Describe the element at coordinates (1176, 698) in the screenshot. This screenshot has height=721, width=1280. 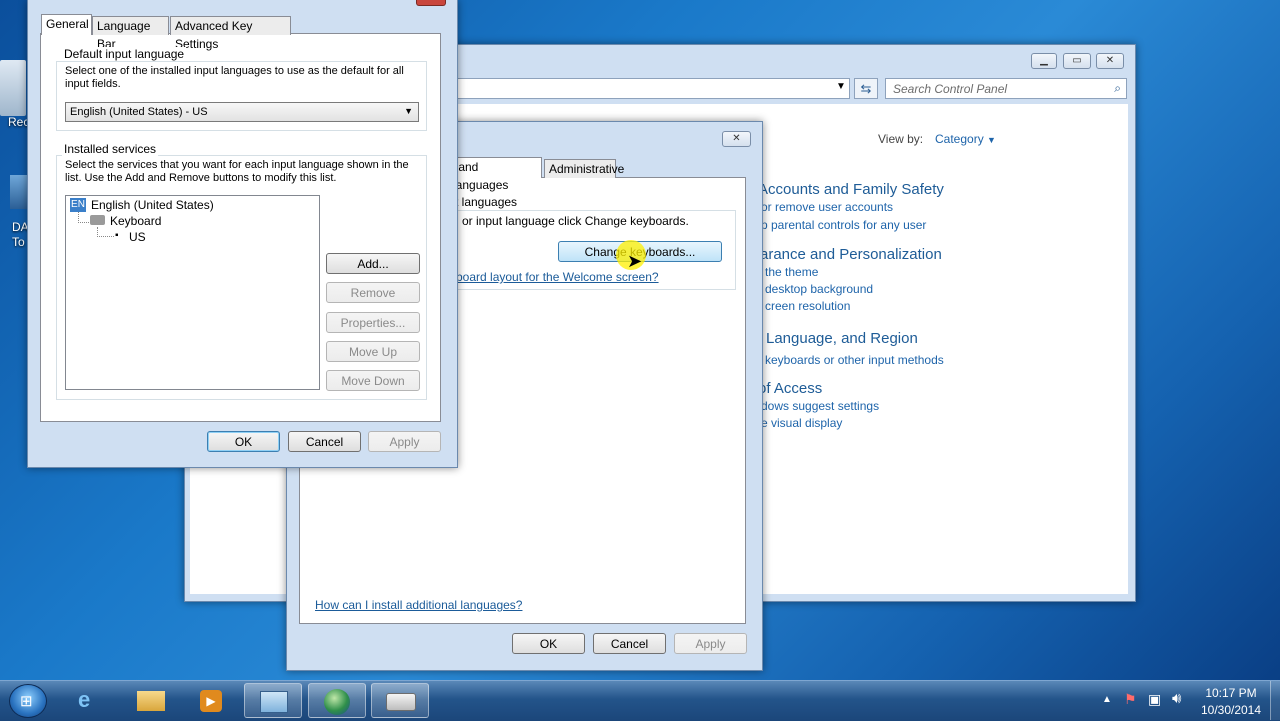
I see `volume-icon: 🔊︎` at that location.